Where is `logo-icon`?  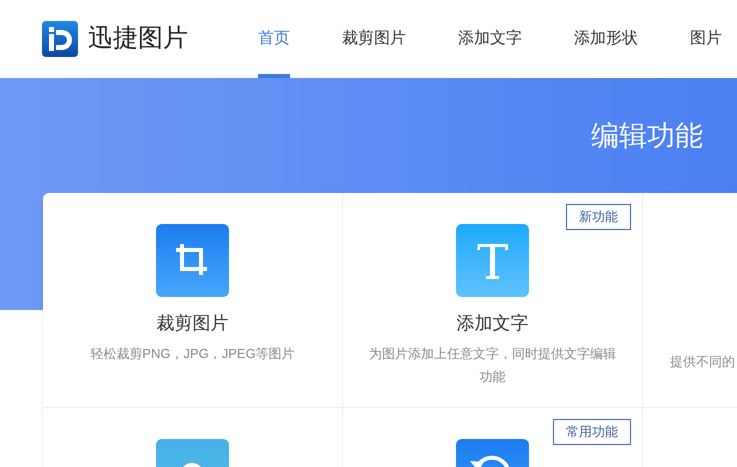 logo-icon is located at coordinates (60, 39).